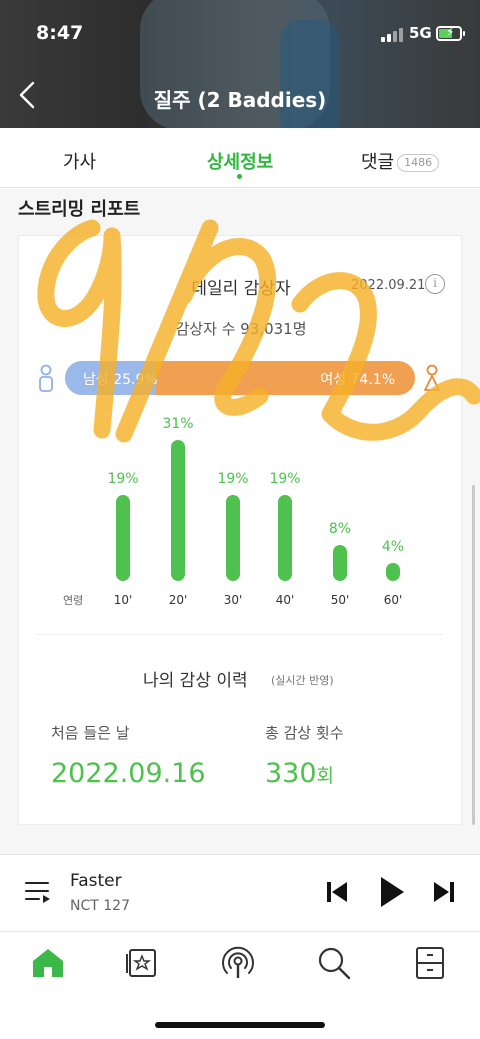 The height and width of the screenshot is (1039, 480). What do you see at coordinates (240, 100) in the screenshot?
I see `page-title: 질주 (2 Baddies)` at bounding box center [240, 100].